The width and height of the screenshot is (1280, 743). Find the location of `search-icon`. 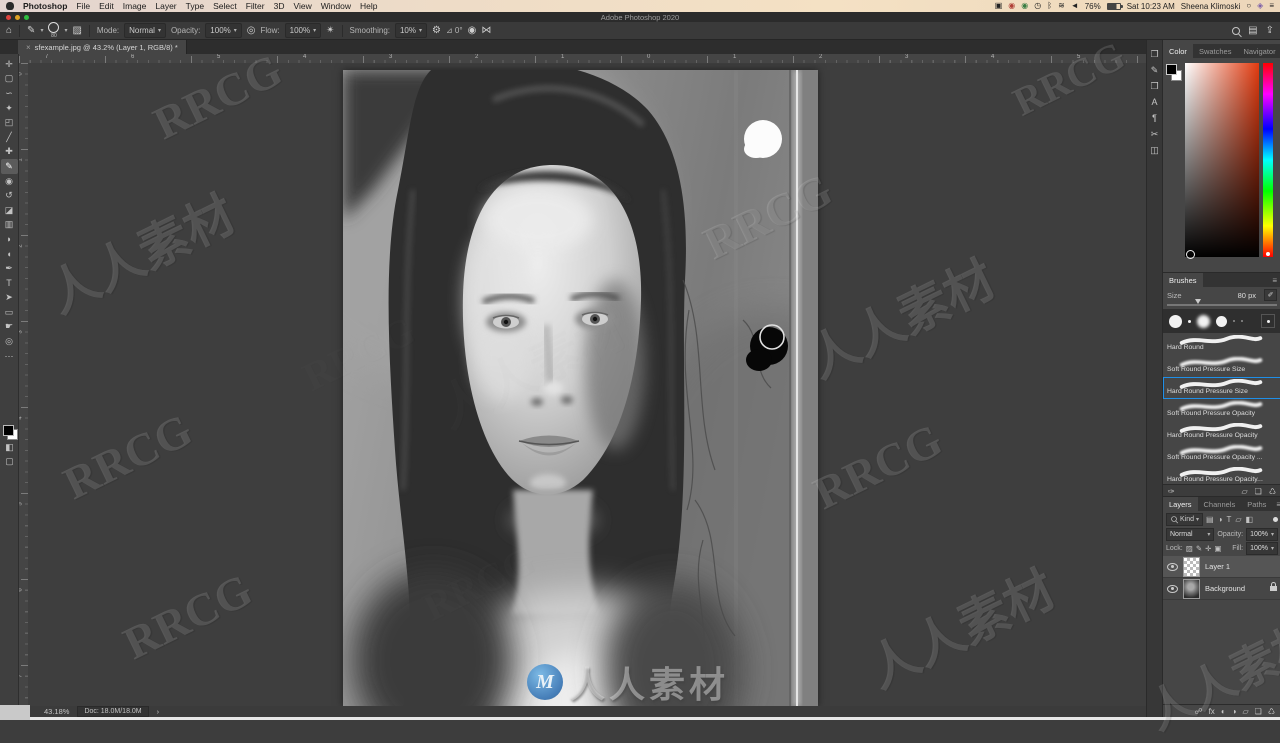

search-icon is located at coordinates (1236, 30).